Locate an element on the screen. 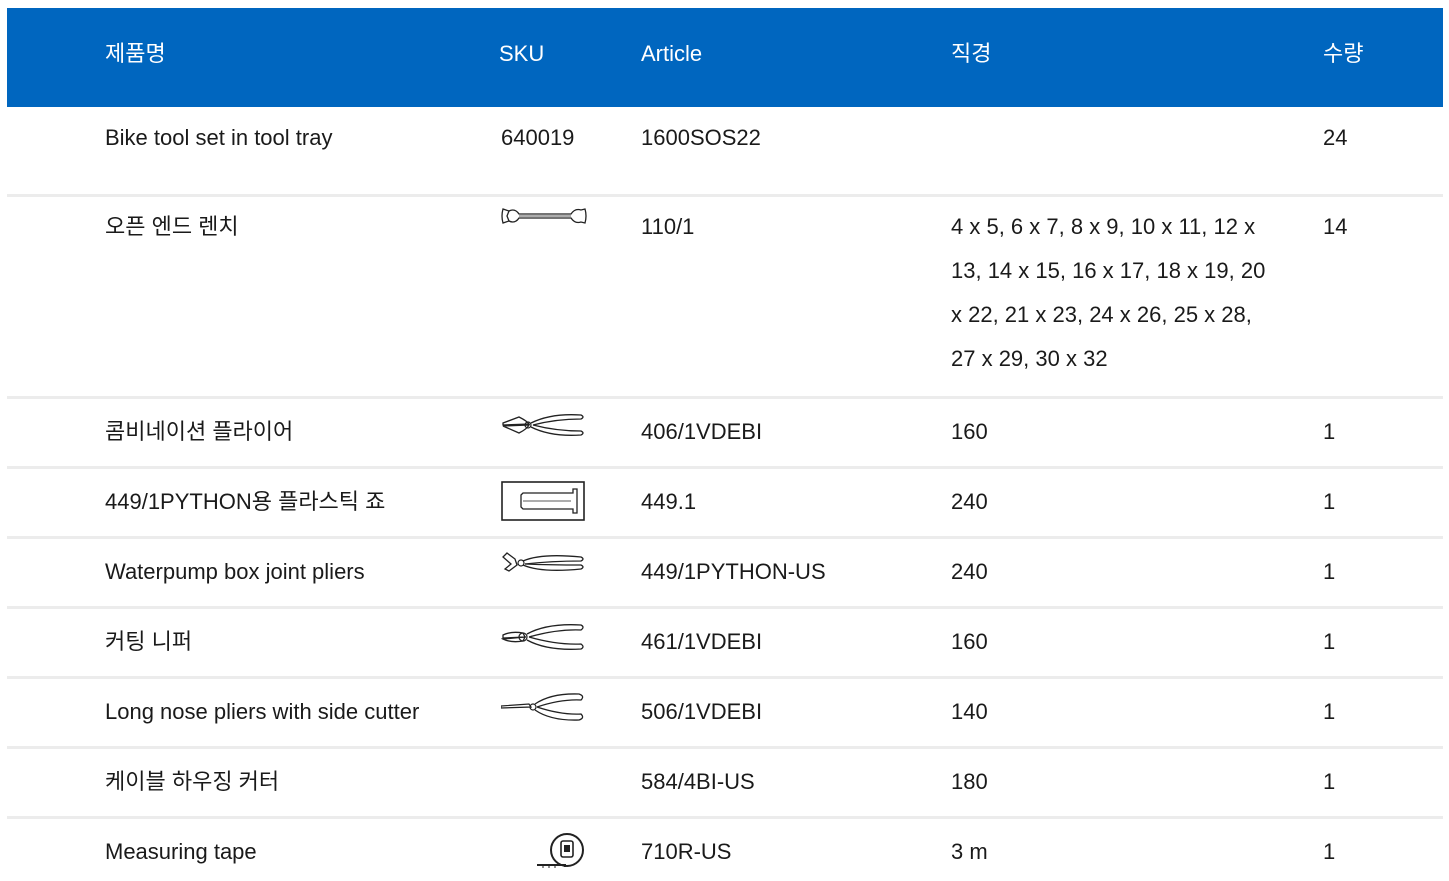 The height and width of the screenshot is (881, 1449). table-row: Measuring tape 710R-US 3 m 1 is located at coordinates (725, 850).